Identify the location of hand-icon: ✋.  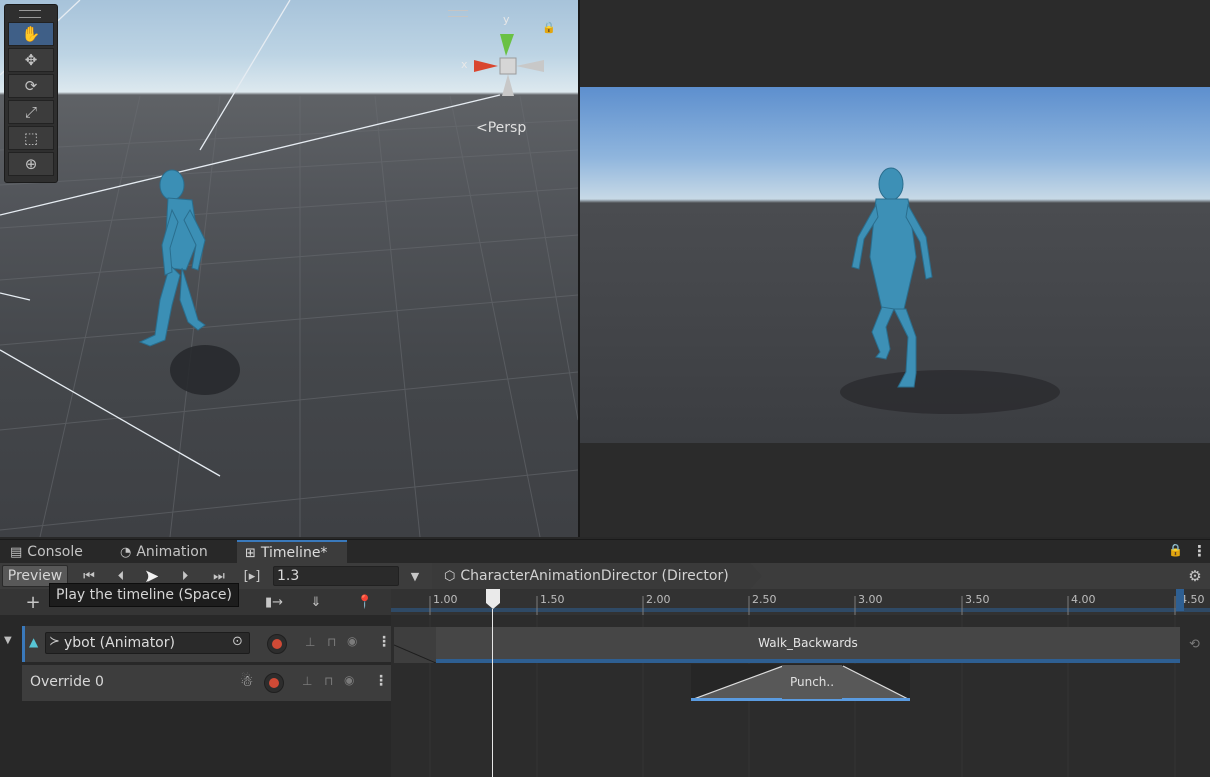
(31, 34).